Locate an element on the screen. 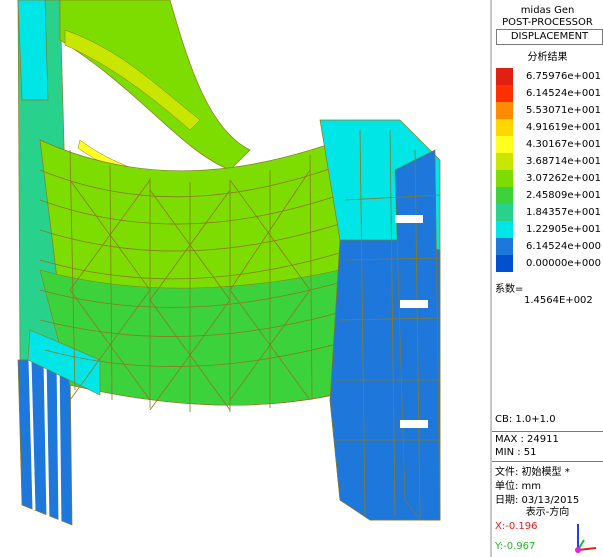 This screenshot has width=603, height=557. legend-value: 0.00000e+000 is located at coordinates (563, 263).